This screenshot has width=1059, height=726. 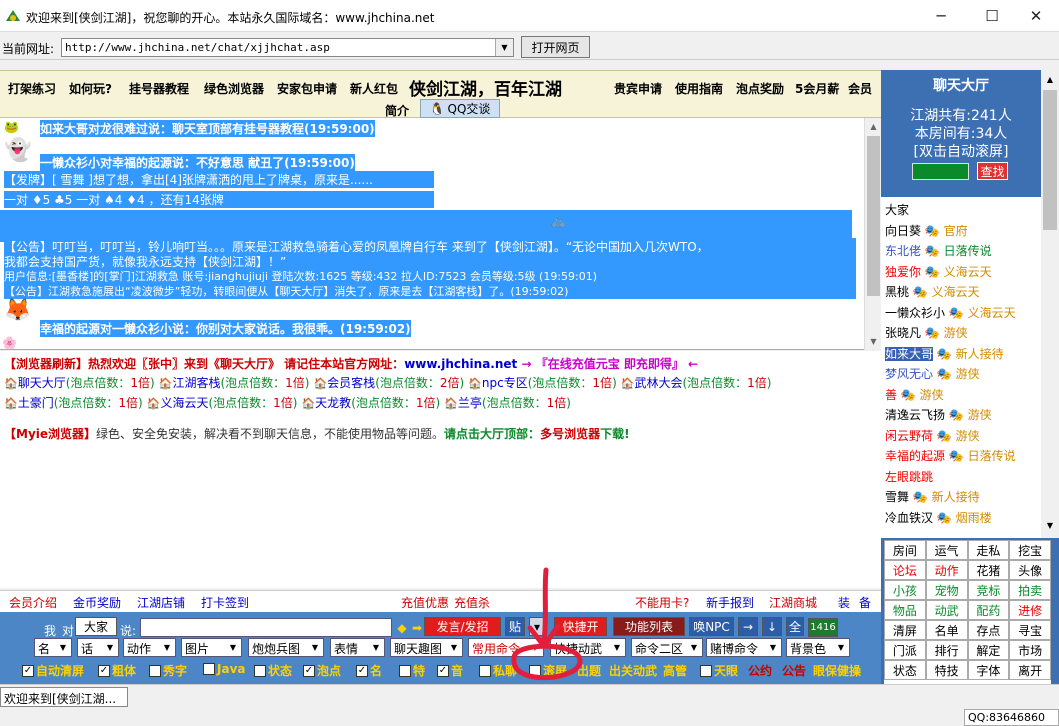 What do you see at coordinates (168, 670) in the screenshot?
I see `option-3: 秀字` at bounding box center [168, 670].